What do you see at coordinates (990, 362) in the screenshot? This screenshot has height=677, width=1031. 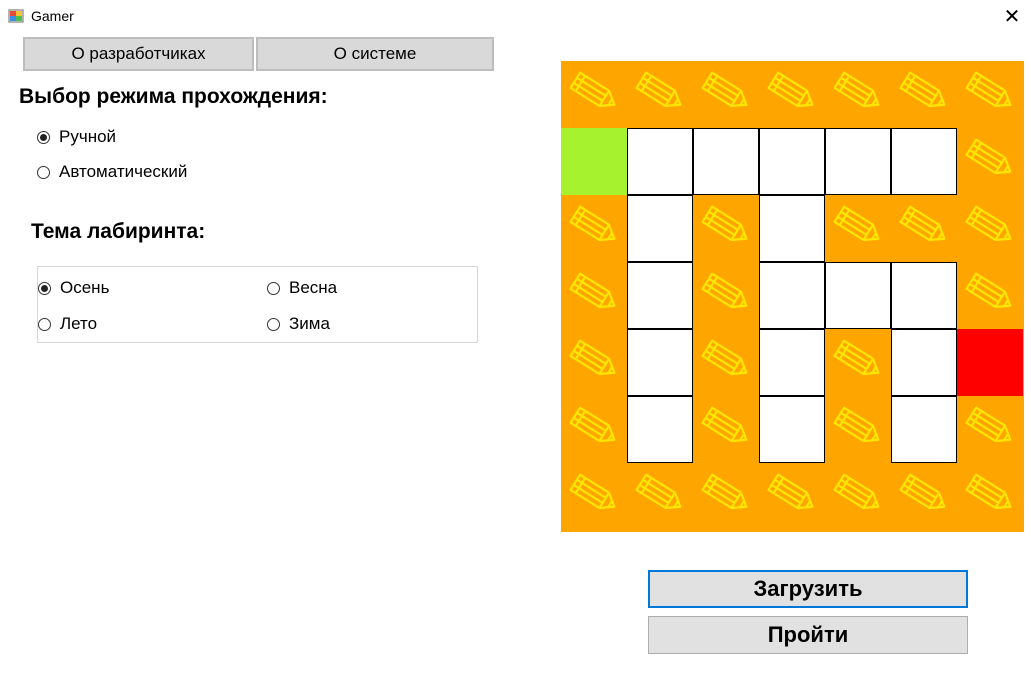 I see `maze-exit-cell` at bounding box center [990, 362].